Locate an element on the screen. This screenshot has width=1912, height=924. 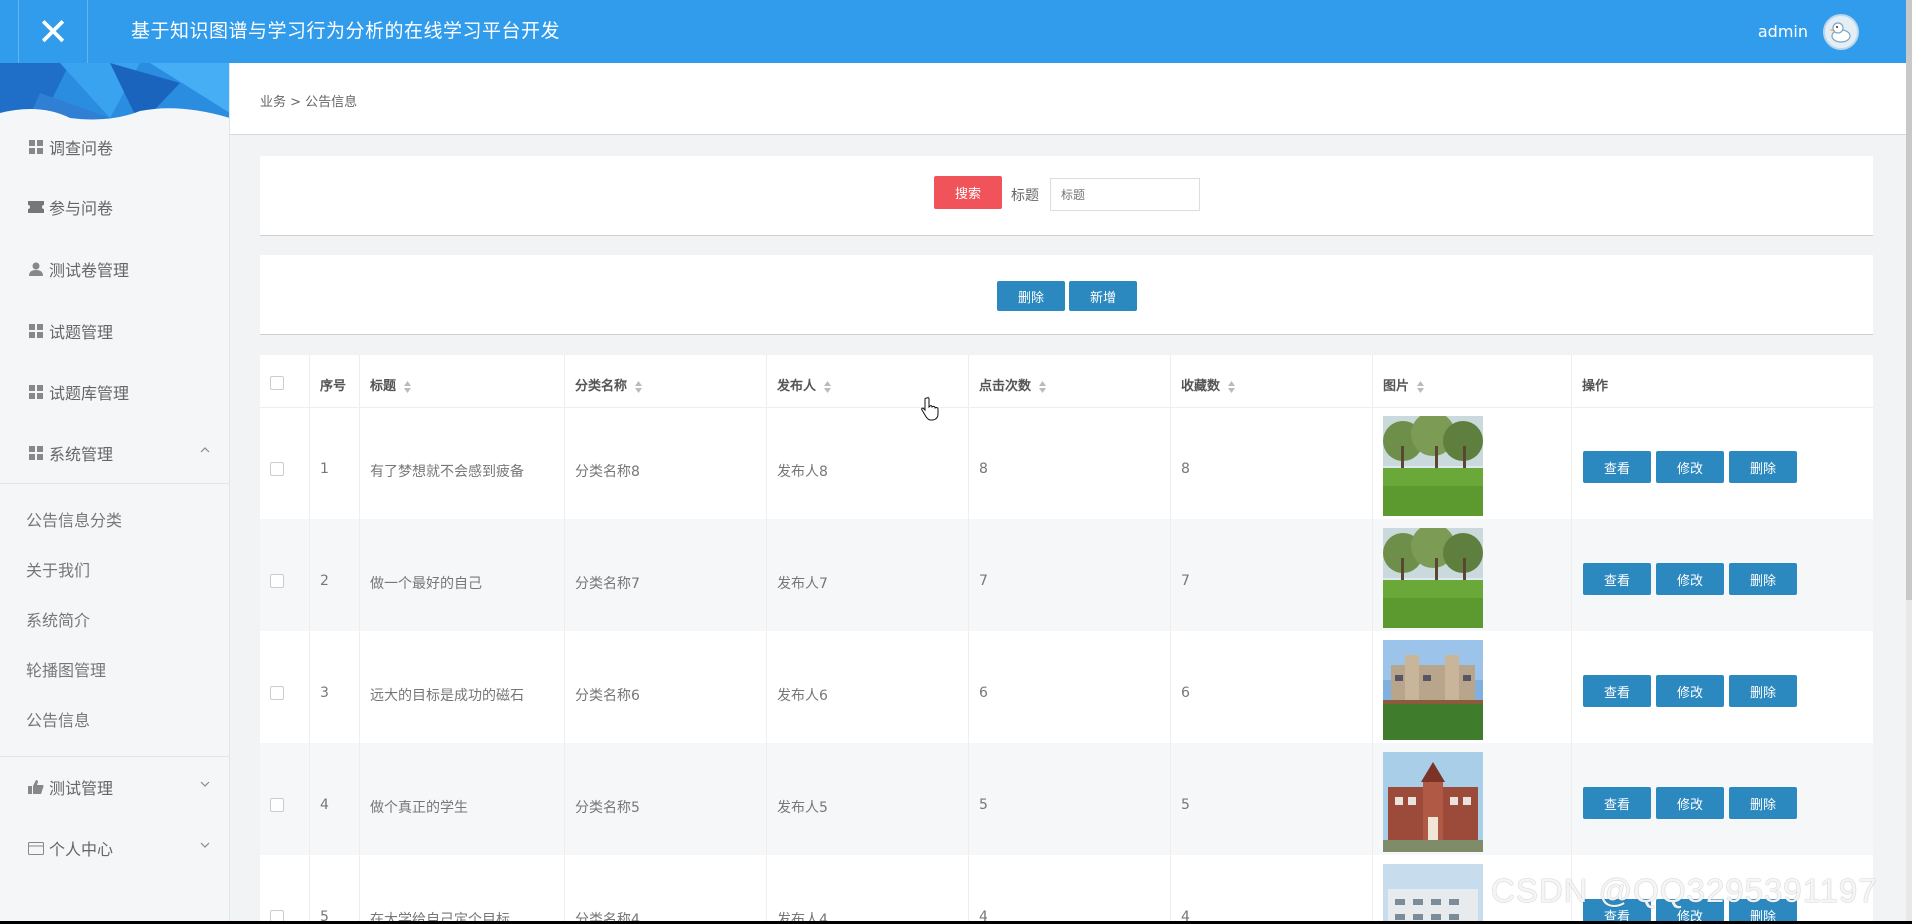
cell-category: 分类名称5 is located at coordinates (607, 808).